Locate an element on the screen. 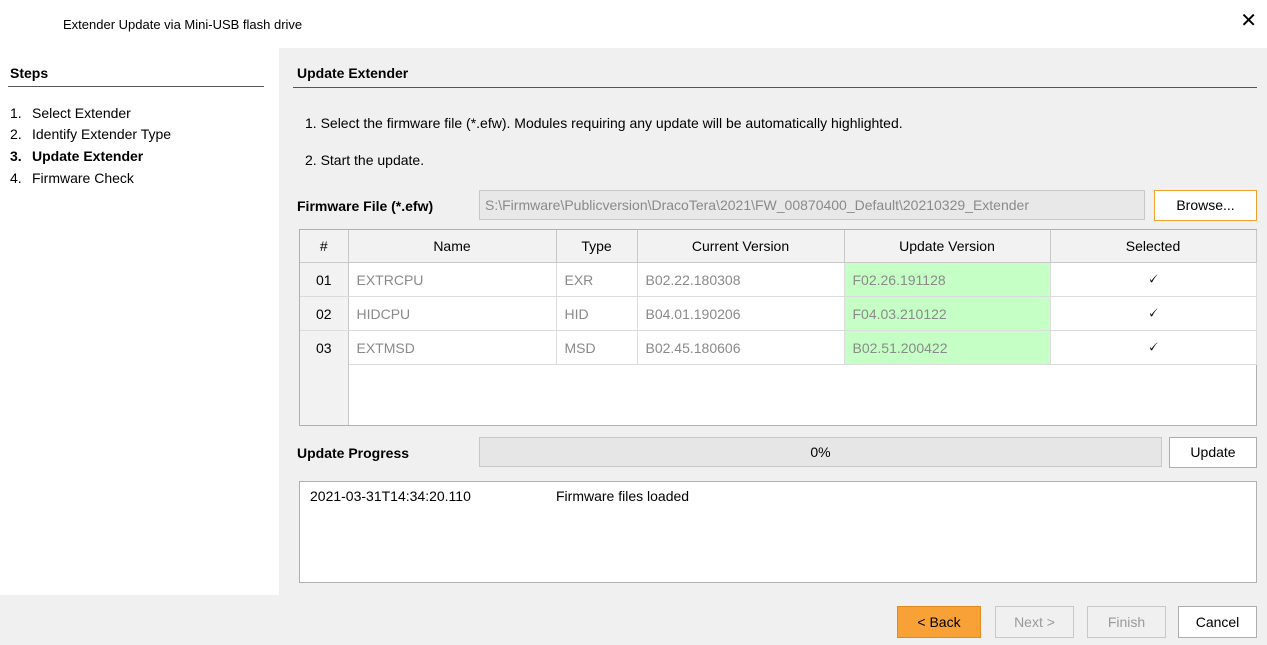 The width and height of the screenshot is (1267, 645). step-number: 4. is located at coordinates (16, 178).